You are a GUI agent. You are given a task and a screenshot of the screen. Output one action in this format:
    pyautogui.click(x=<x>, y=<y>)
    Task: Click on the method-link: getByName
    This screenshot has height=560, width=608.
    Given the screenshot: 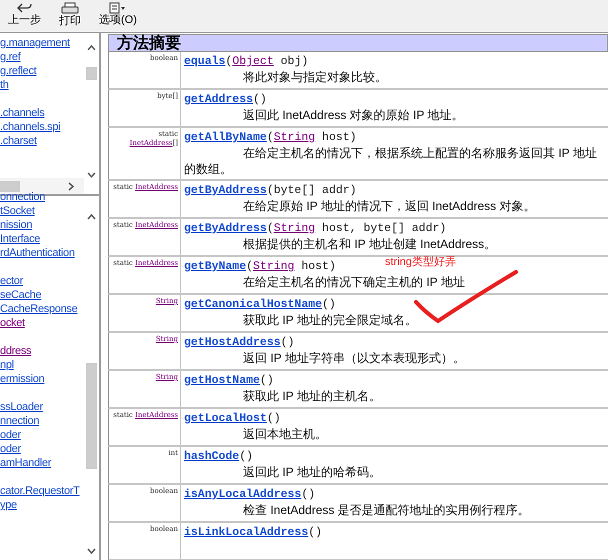 What is the action you would take?
    pyautogui.click(x=215, y=266)
    